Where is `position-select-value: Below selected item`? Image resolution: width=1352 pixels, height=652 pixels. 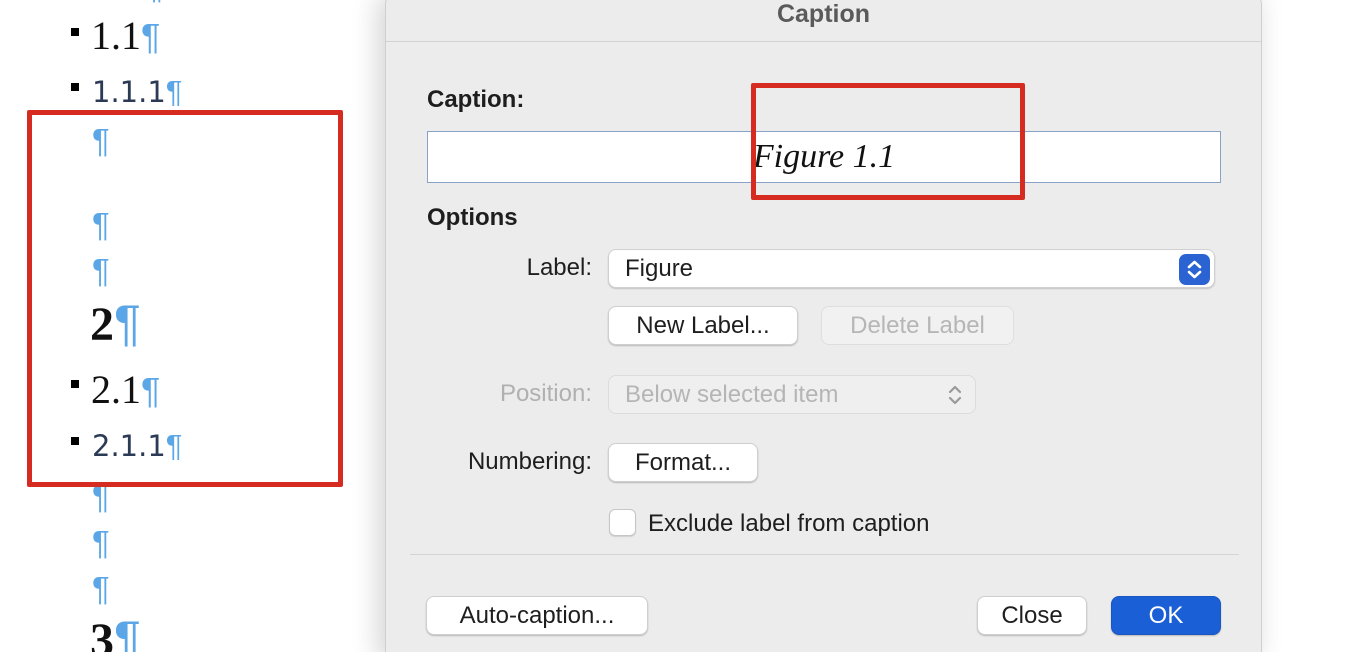 position-select-value: Below selected item is located at coordinates (732, 394).